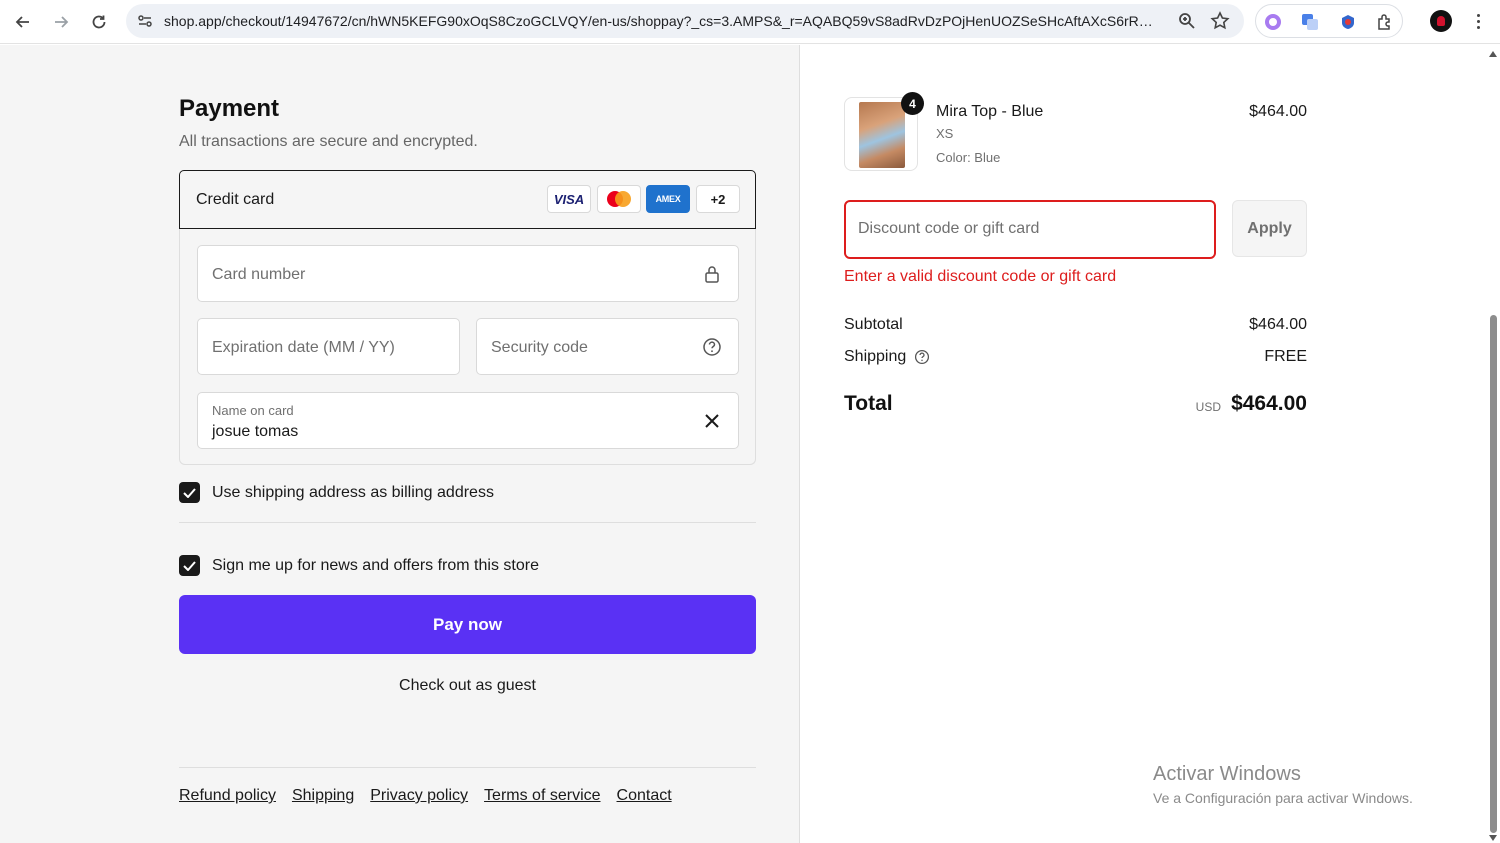 The width and height of the screenshot is (1500, 843). Describe the element at coordinates (912, 103) in the screenshot. I see `quantity-badge: 4` at that location.